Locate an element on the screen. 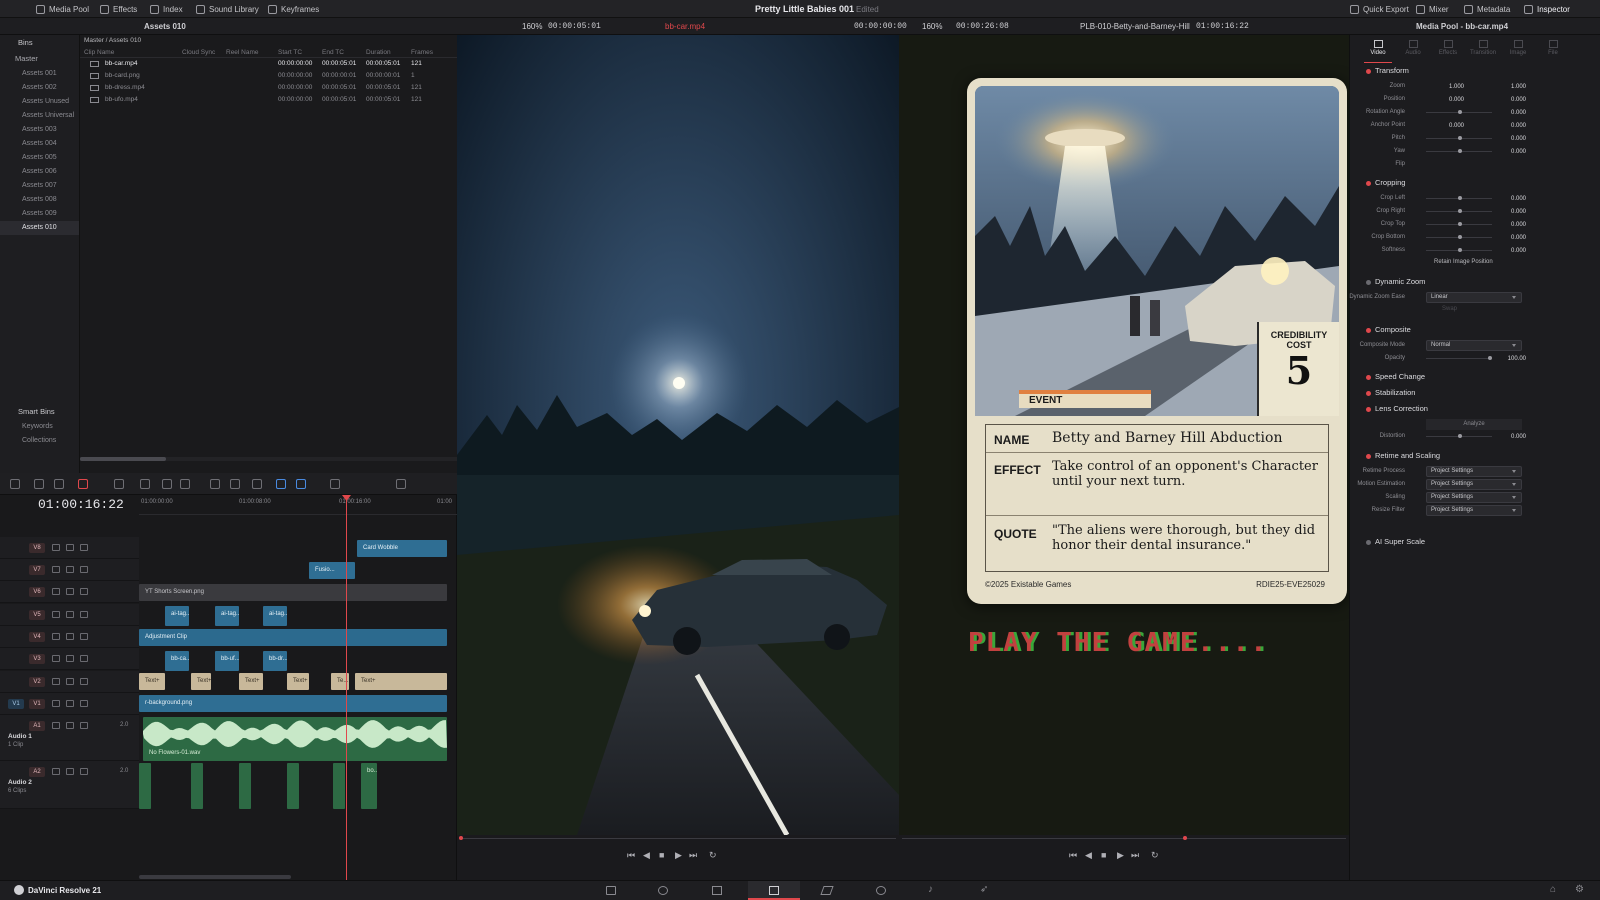  track-label: A2 is located at coordinates (37, 772).